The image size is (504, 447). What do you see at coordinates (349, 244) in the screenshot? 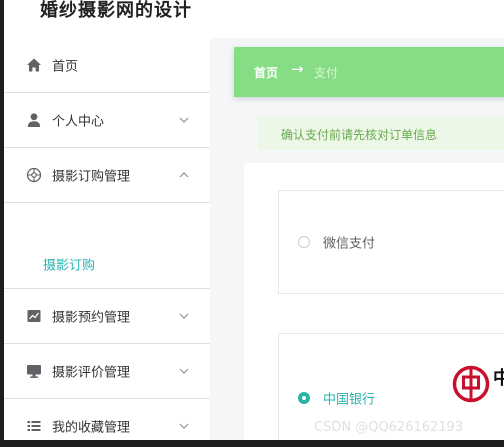
I see `wechat-pay-label: 微信支付` at bounding box center [349, 244].